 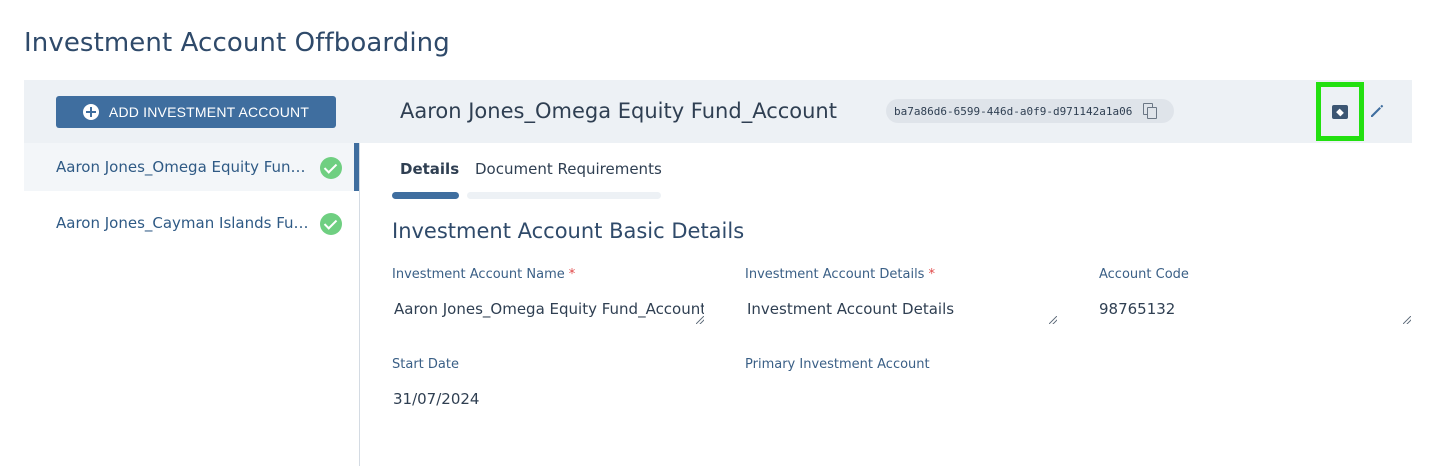 I want to click on investment-account-name-field: Aaron Jones_Omega Equity Fund_Account, so click(x=548, y=311).